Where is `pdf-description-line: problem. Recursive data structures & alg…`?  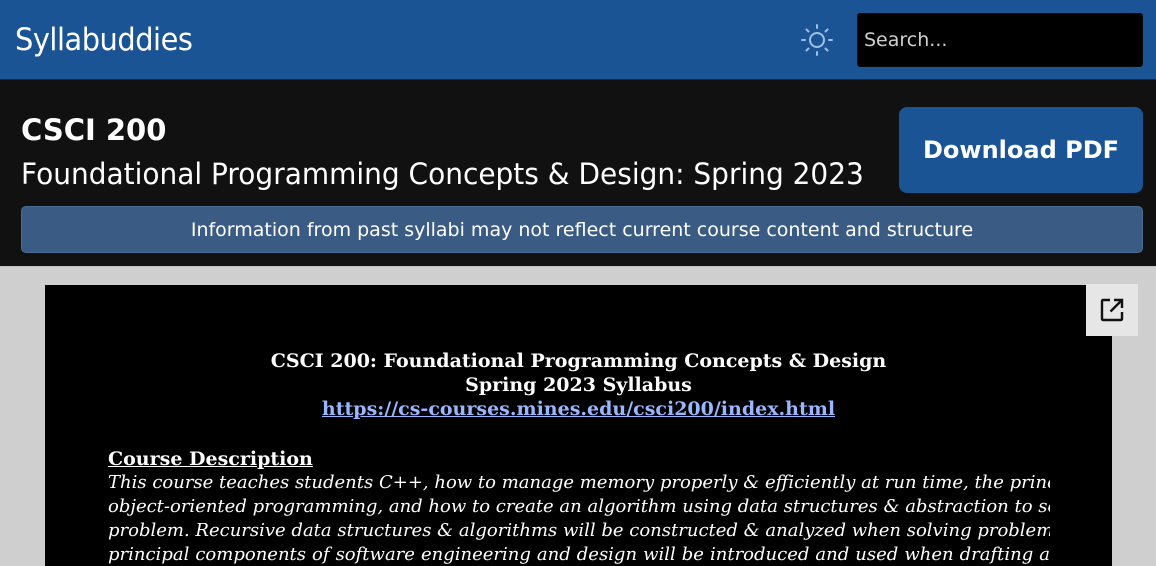 pdf-description-line: problem. Recursive data structures & alg… is located at coordinates (579, 530).